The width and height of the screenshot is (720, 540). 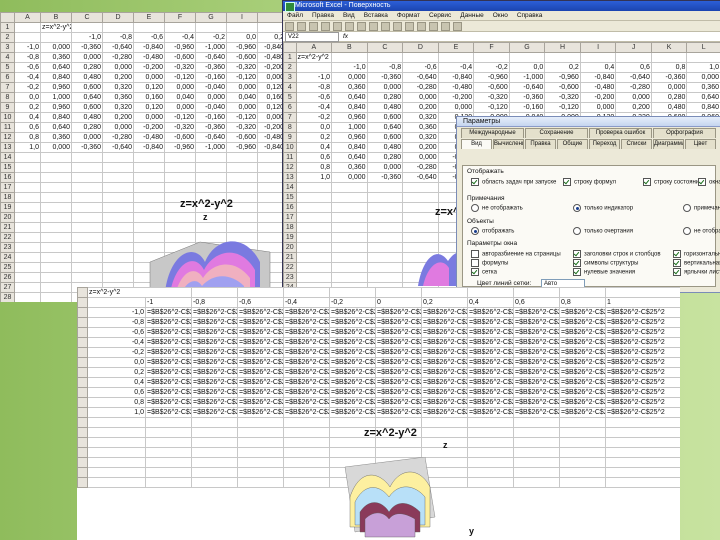 What do you see at coordinates (118, 117) in the screenshot?
I see `sheet1-cell: 0,200` at bounding box center [118, 117].